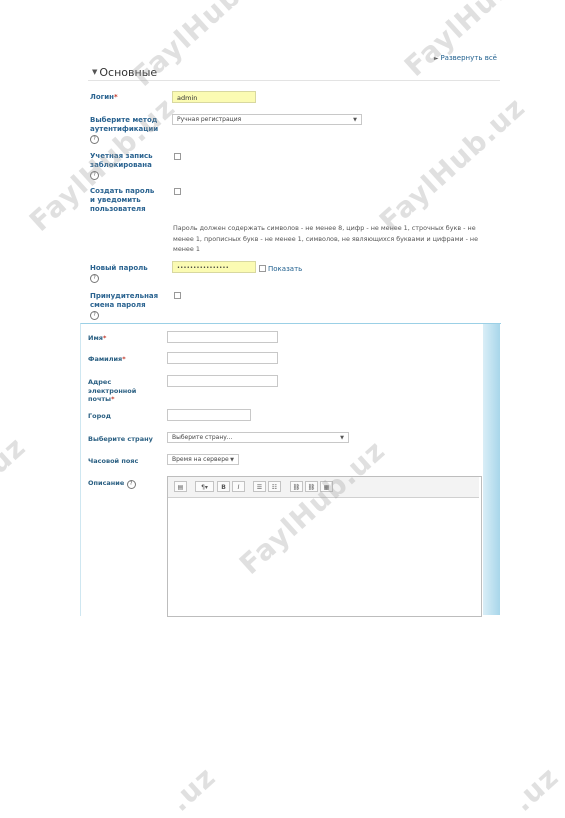 The width and height of the screenshot is (565, 818). What do you see at coordinates (214, 97) in the screenshot?
I see `login-input: admin` at bounding box center [214, 97].